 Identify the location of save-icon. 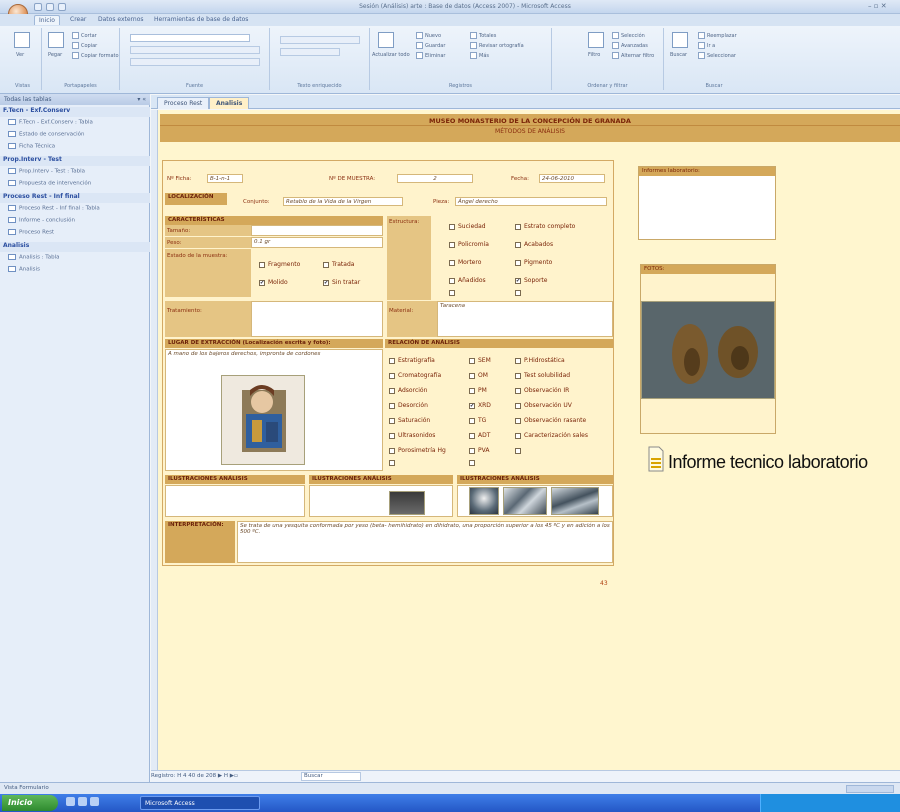
(38, 7).